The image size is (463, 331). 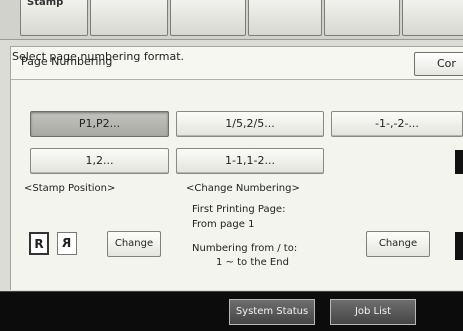 What do you see at coordinates (252, 262) in the screenshot?
I see `numbering-from-to-value: 1 ~ to the End` at bounding box center [252, 262].